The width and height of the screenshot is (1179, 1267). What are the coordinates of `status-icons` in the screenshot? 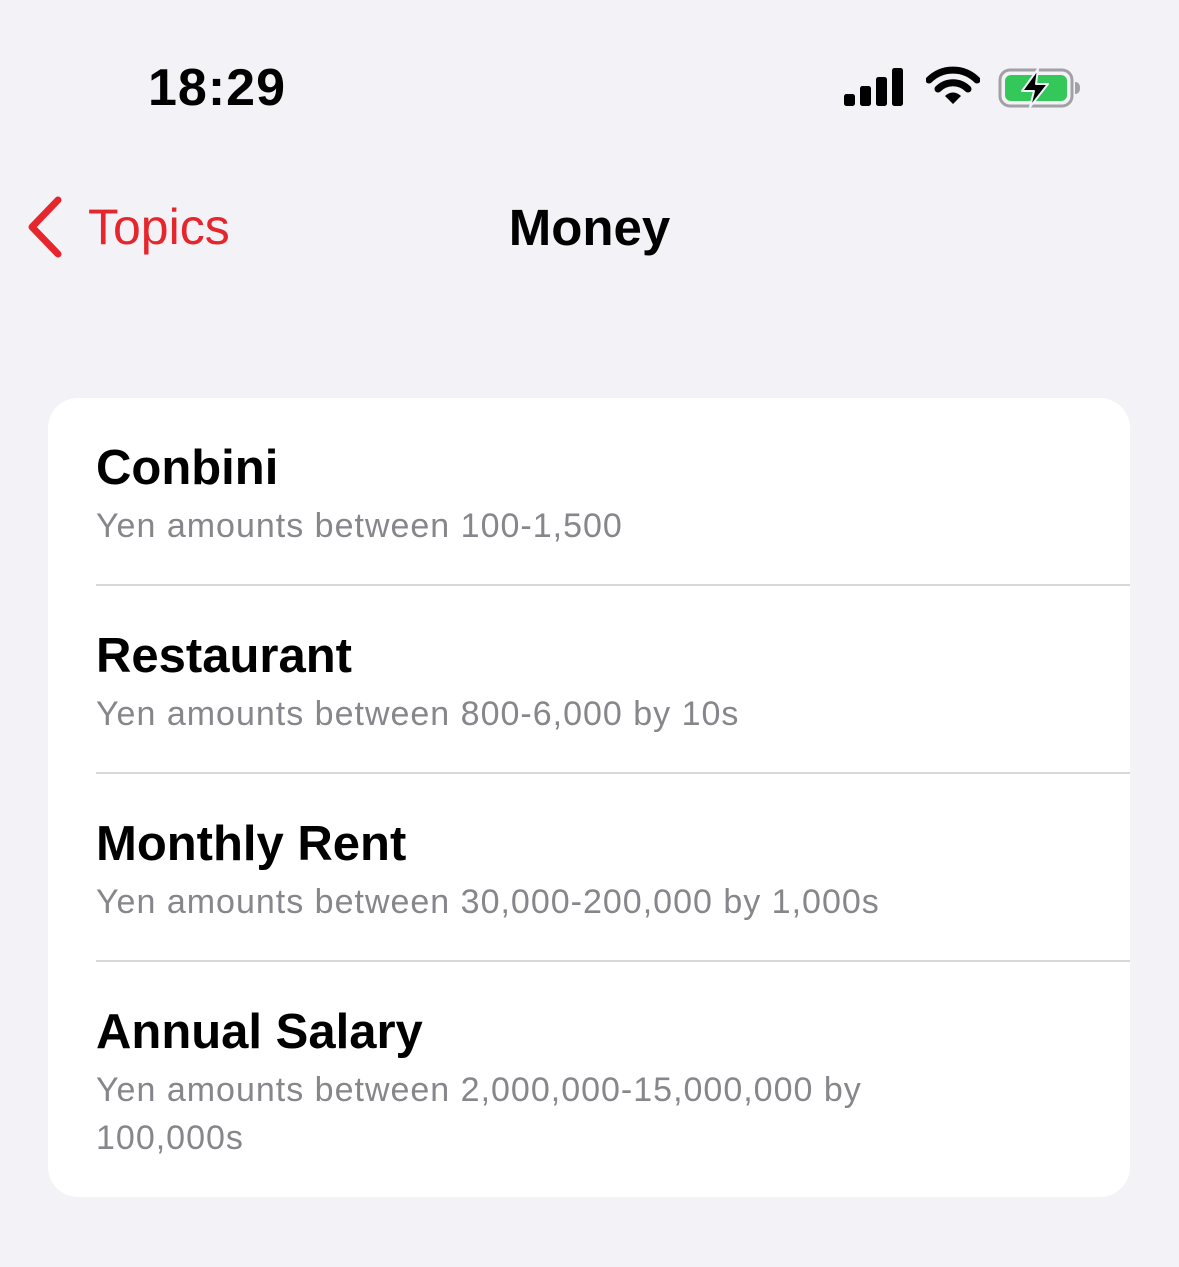 It's located at (964, 88).